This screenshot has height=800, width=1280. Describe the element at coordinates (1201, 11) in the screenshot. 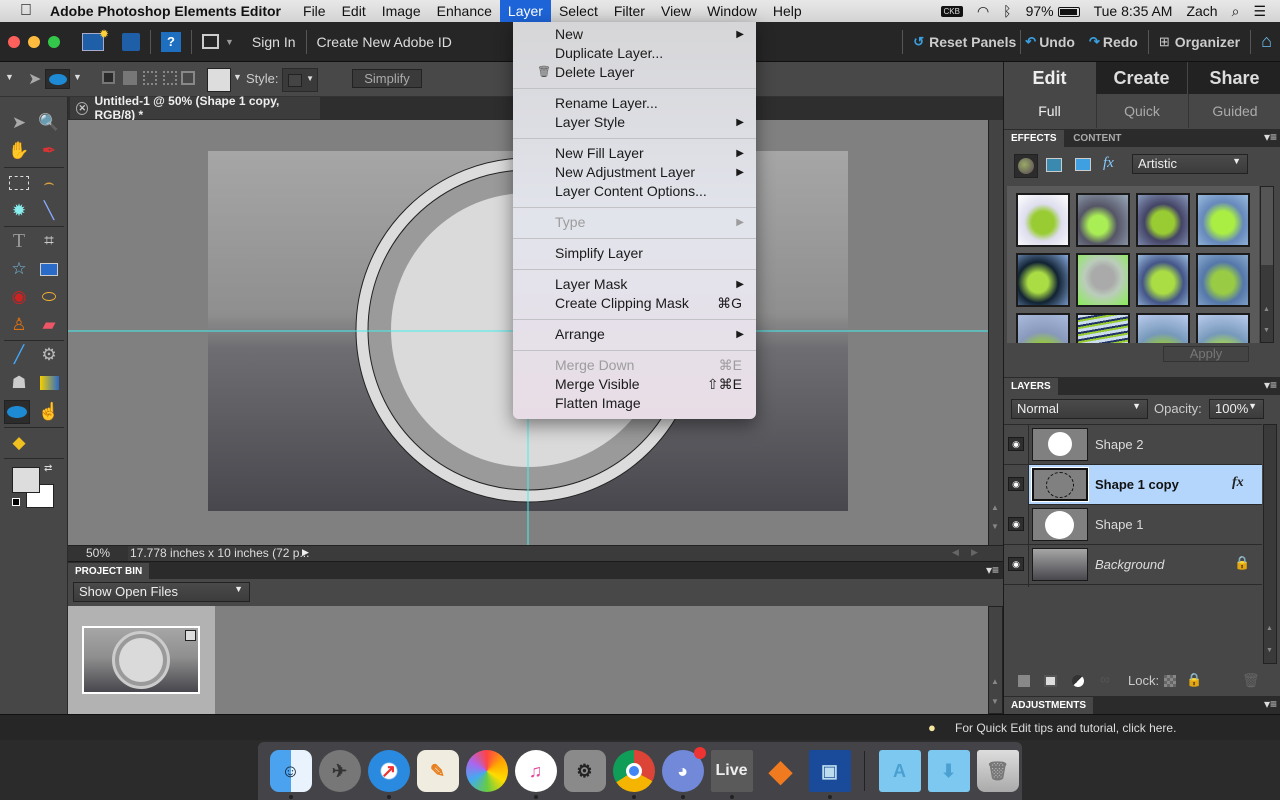

I see `user-name: Zach` at that location.